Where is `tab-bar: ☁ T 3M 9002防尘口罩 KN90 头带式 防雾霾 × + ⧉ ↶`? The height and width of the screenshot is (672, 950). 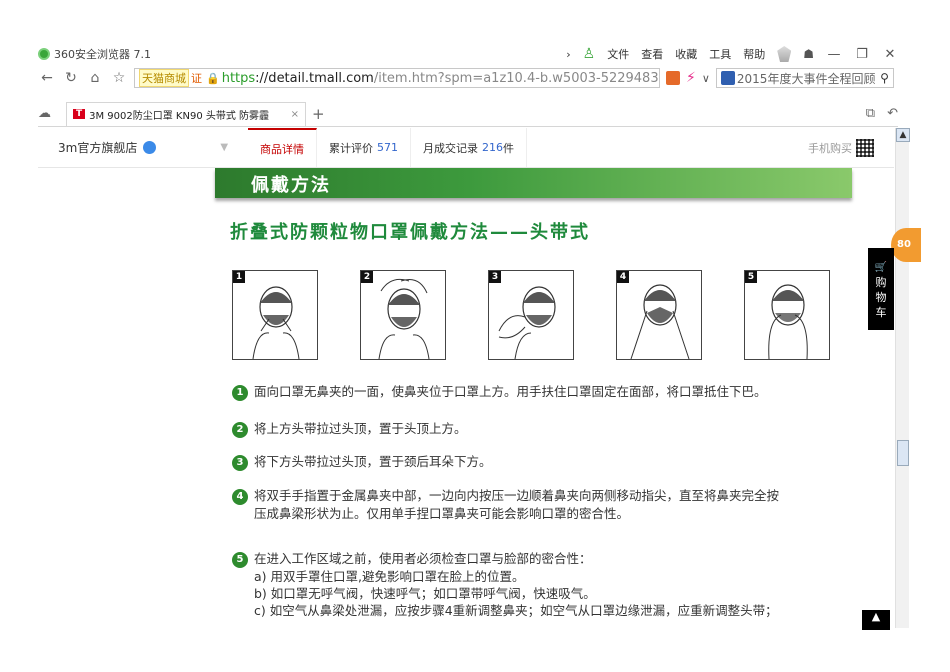 tab-bar: ☁ T 3M 9002防尘口罩 KN90 头带式 防雾霾 × + ⧉ ↶ is located at coordinates (468, 114).